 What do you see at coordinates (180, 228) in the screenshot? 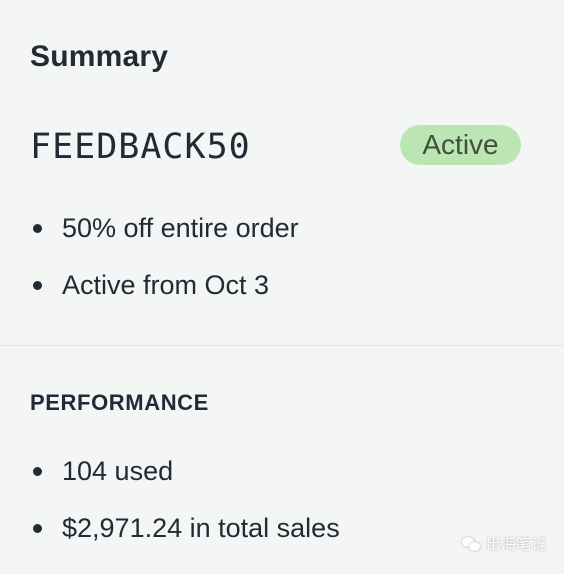
I see `detail-discount-text: 50% off entire order` at bounding box center [180, 228].